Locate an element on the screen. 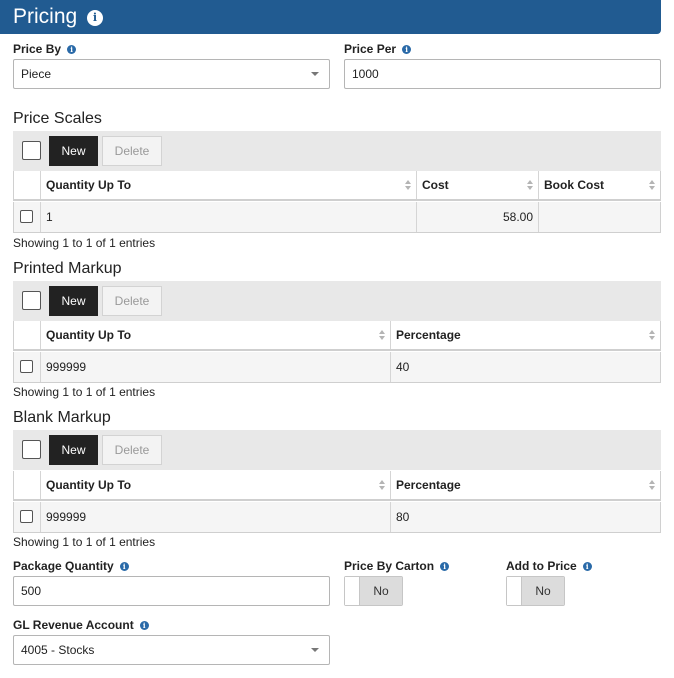  cell-cost: 58.00 is located at coordinates (477, 217).